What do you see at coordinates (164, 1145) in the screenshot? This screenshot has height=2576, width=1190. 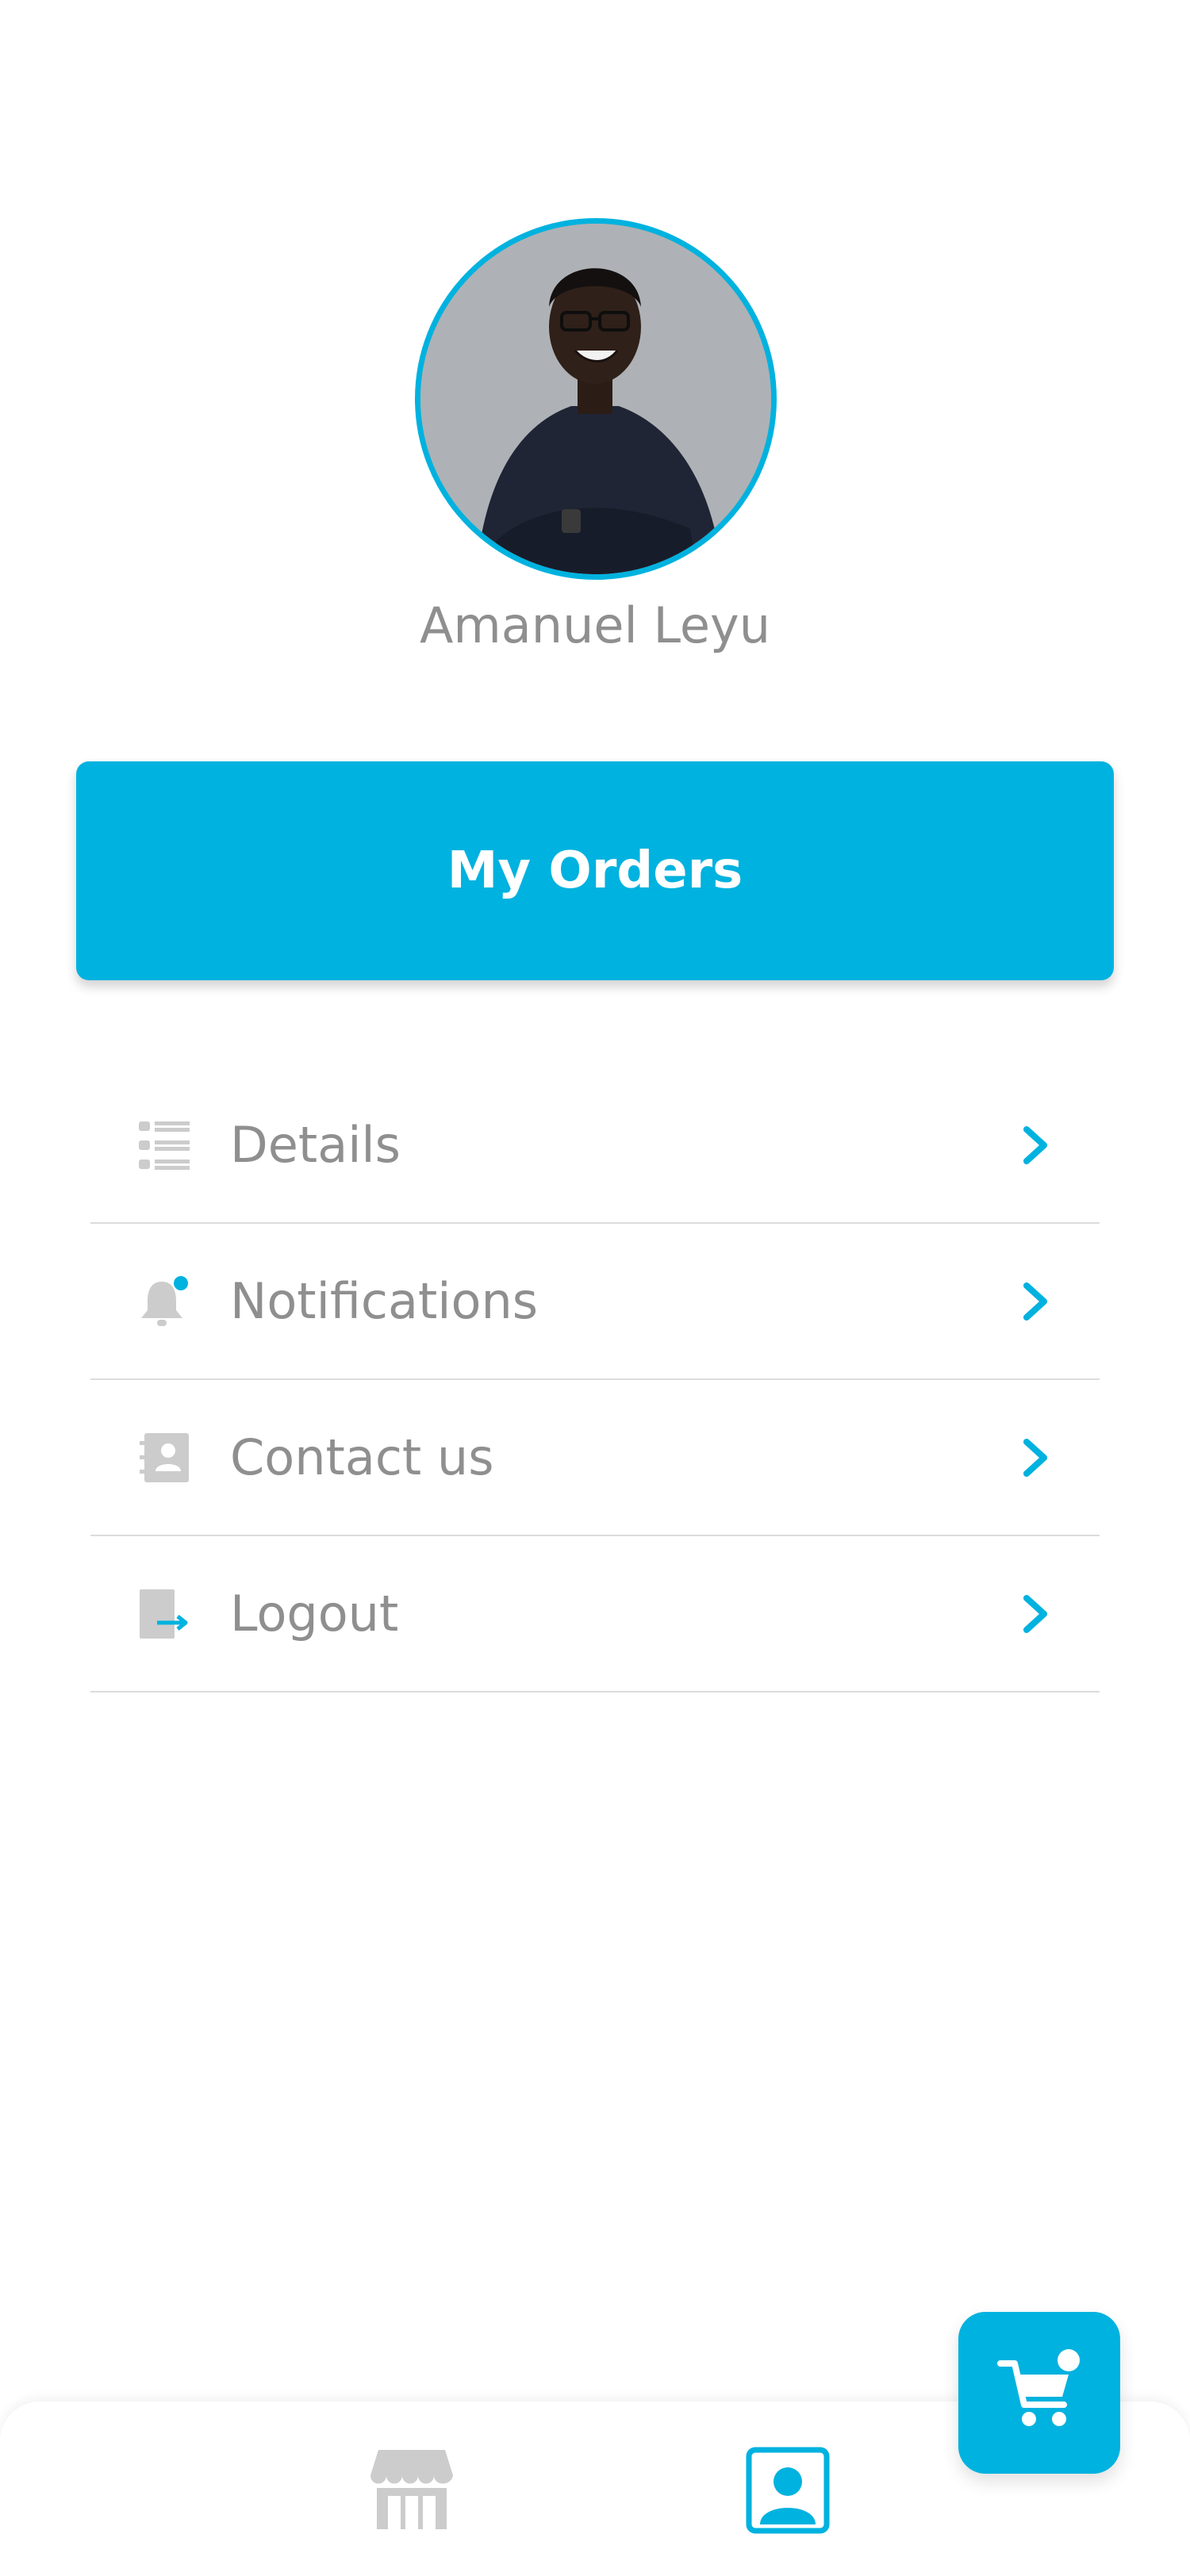 I see `list-icon` at bounding box center [164, 1145].